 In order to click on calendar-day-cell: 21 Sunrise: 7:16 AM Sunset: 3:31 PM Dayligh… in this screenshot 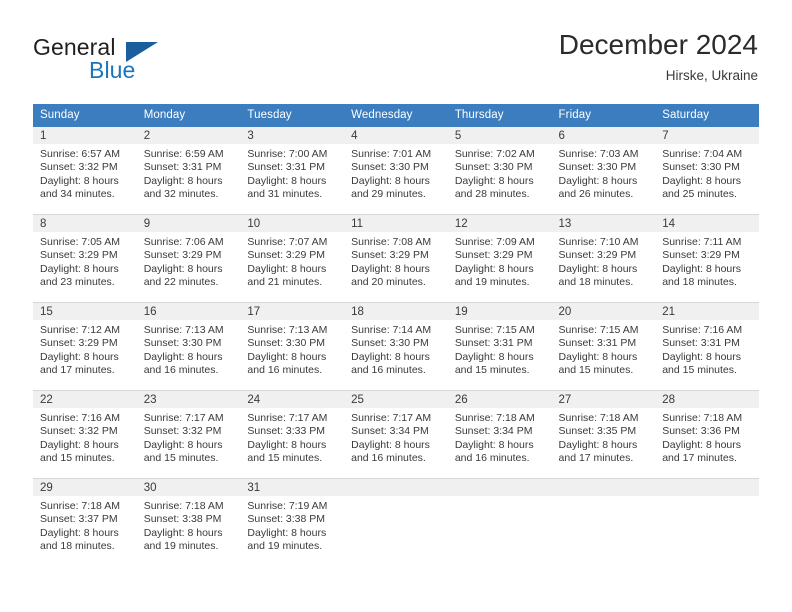, I will do `click(707, 341)`.